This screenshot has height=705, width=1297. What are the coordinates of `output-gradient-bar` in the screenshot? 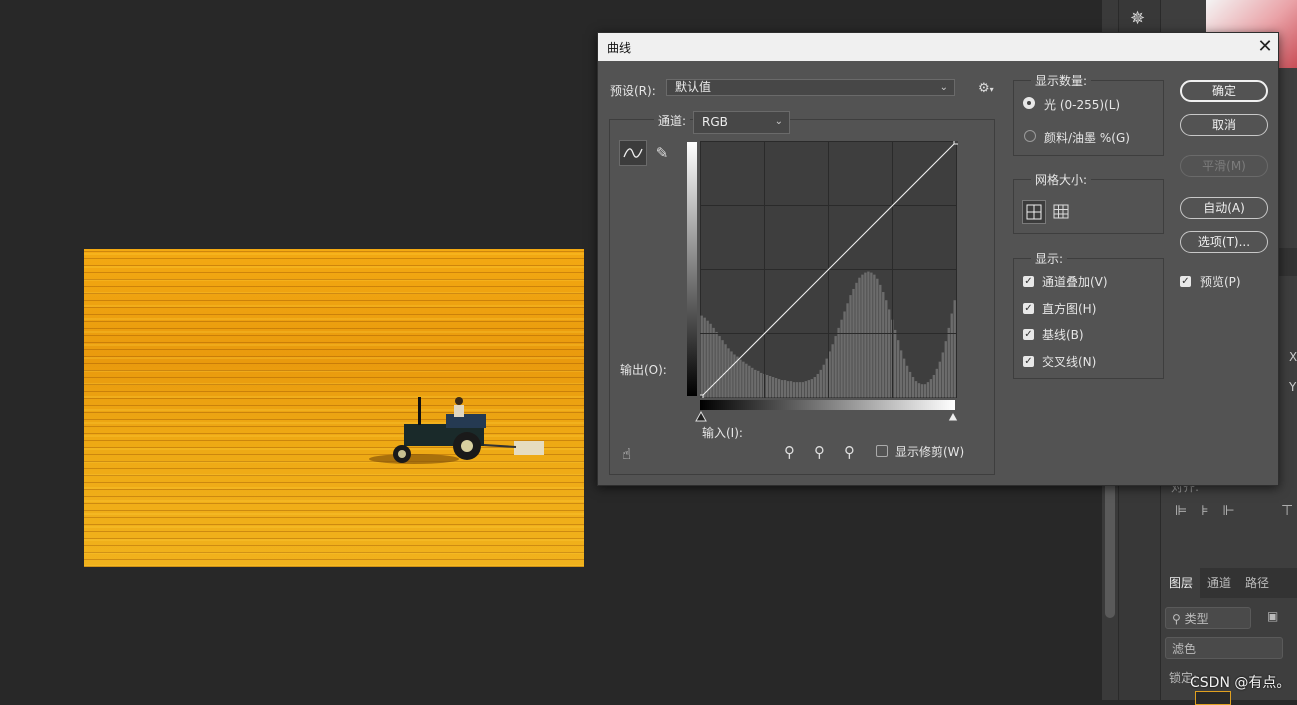 It's located at (692, 269).